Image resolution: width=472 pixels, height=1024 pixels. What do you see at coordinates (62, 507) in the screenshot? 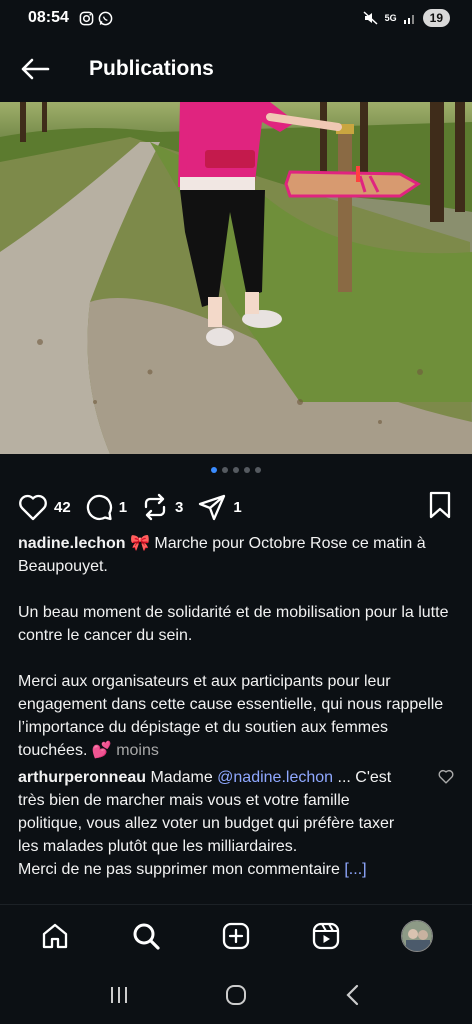
I see `like-count: 42` at bounding box center [62, 507].